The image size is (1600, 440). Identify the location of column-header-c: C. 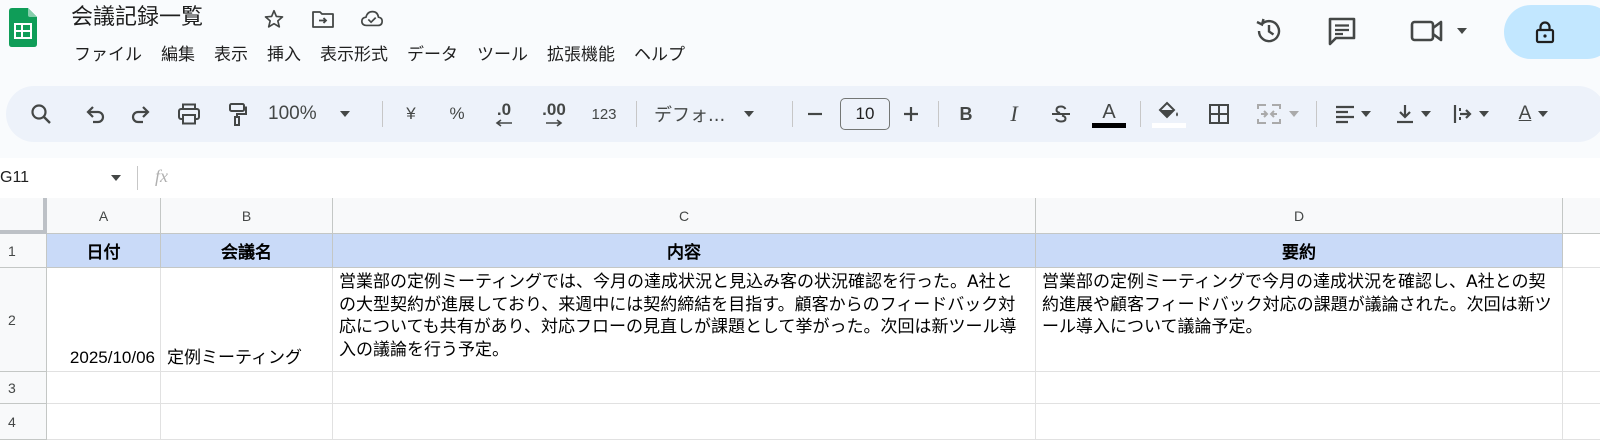
(684, 216).